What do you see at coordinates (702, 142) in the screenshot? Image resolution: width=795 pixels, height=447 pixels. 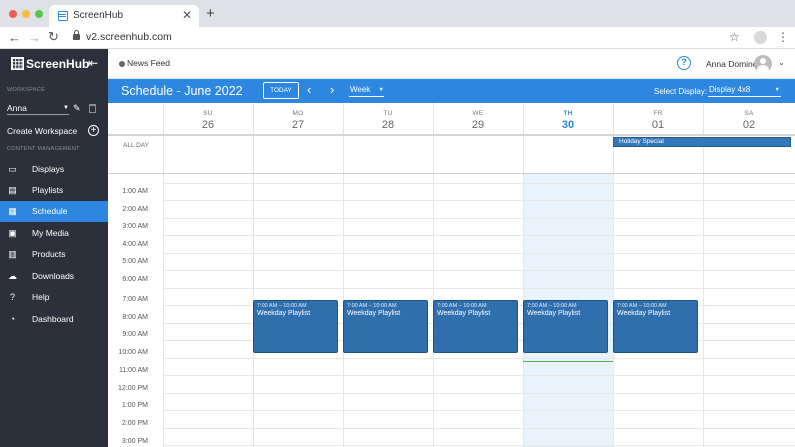 I see `holiday-event: Holiday Special` at bounding box center [702, 142].